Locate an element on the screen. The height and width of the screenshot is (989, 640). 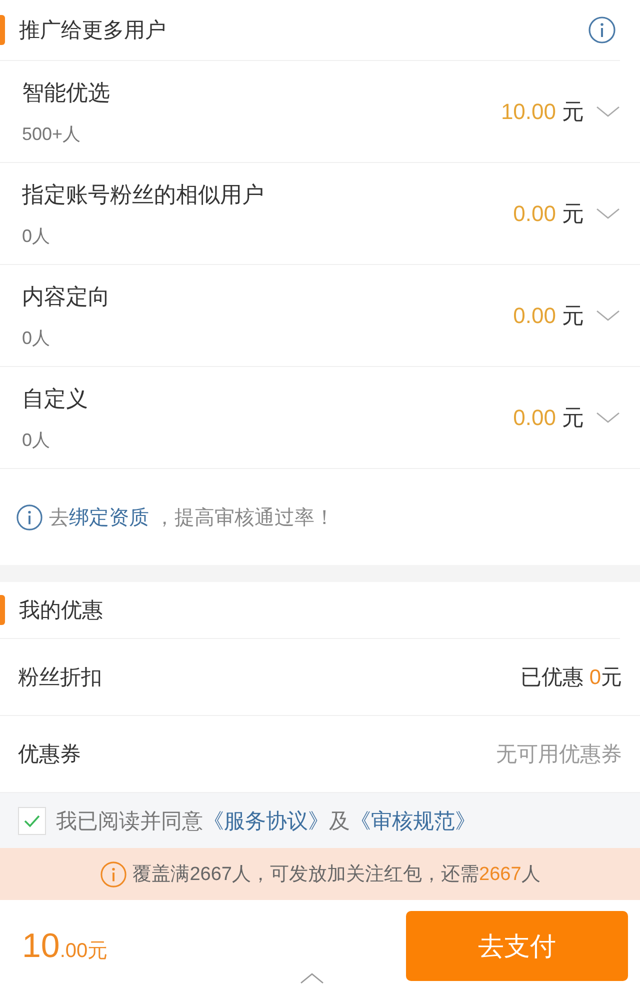
targeting-option: 内容定向 0人 0.00 元 is located at coordinates (320, 316).